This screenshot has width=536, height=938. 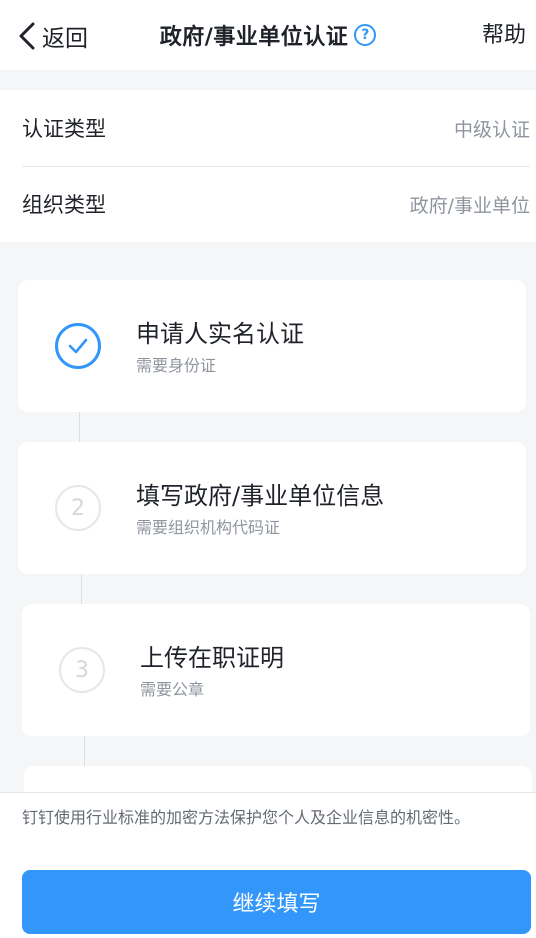 I want to click on certification-type-row: 认证类型 中级认证, so click(x=276, y=128).